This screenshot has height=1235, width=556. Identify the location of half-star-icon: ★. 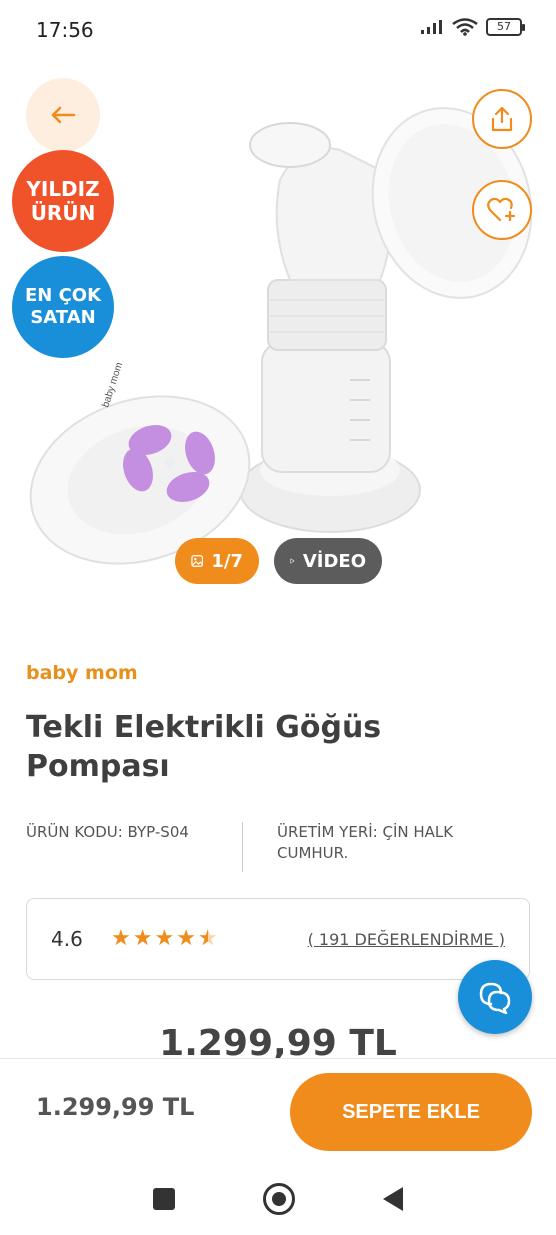
(208, 939).